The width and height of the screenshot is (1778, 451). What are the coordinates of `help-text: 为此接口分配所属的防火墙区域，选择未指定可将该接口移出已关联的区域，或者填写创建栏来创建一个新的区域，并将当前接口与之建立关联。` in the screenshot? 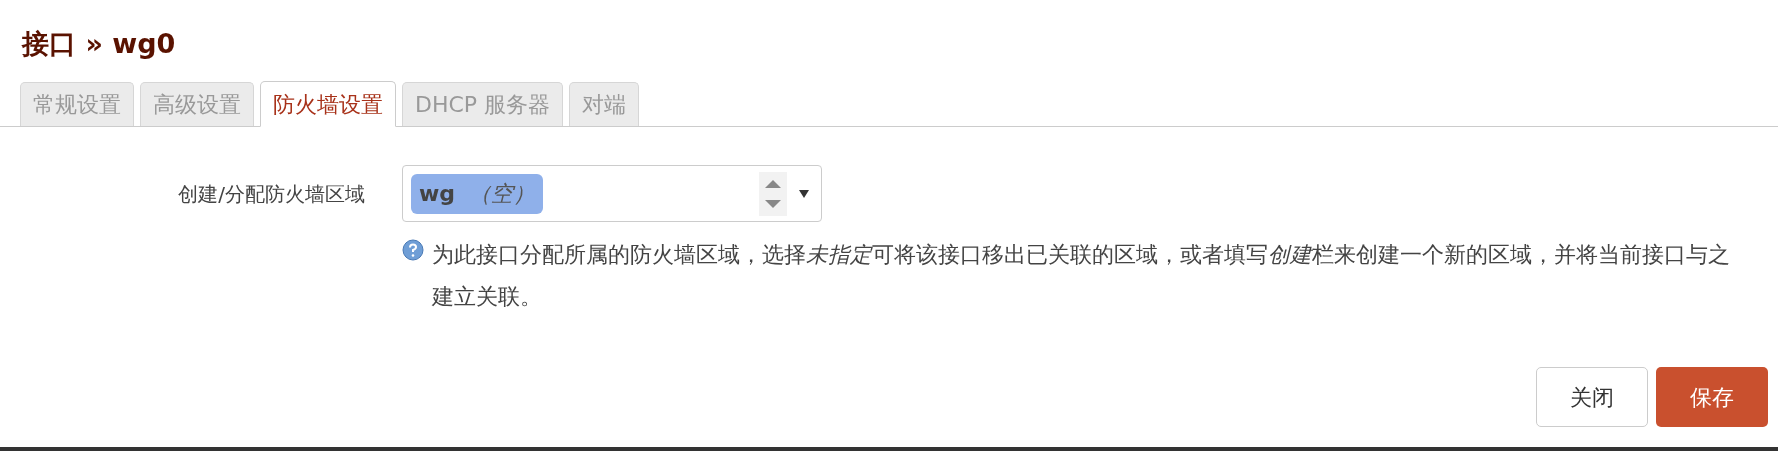 It's located at (1081, 276).